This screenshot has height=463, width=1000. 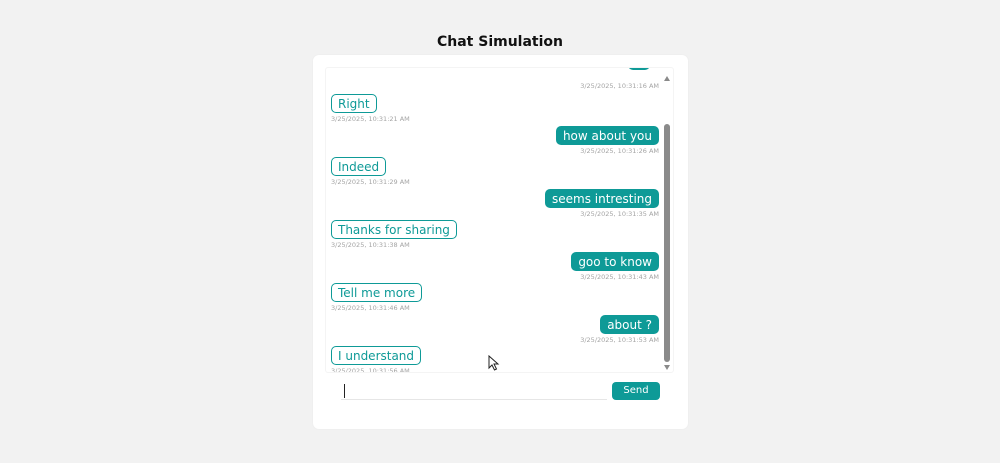 I want to click on mouse-pointer-icon, so click(x=494, y=363).